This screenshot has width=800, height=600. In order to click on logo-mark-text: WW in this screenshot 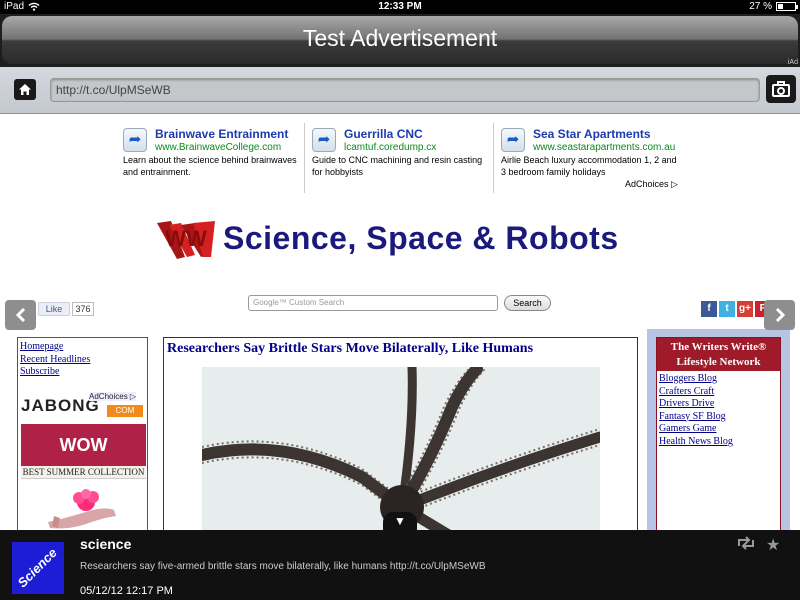, I will do `click(186, 238)`.